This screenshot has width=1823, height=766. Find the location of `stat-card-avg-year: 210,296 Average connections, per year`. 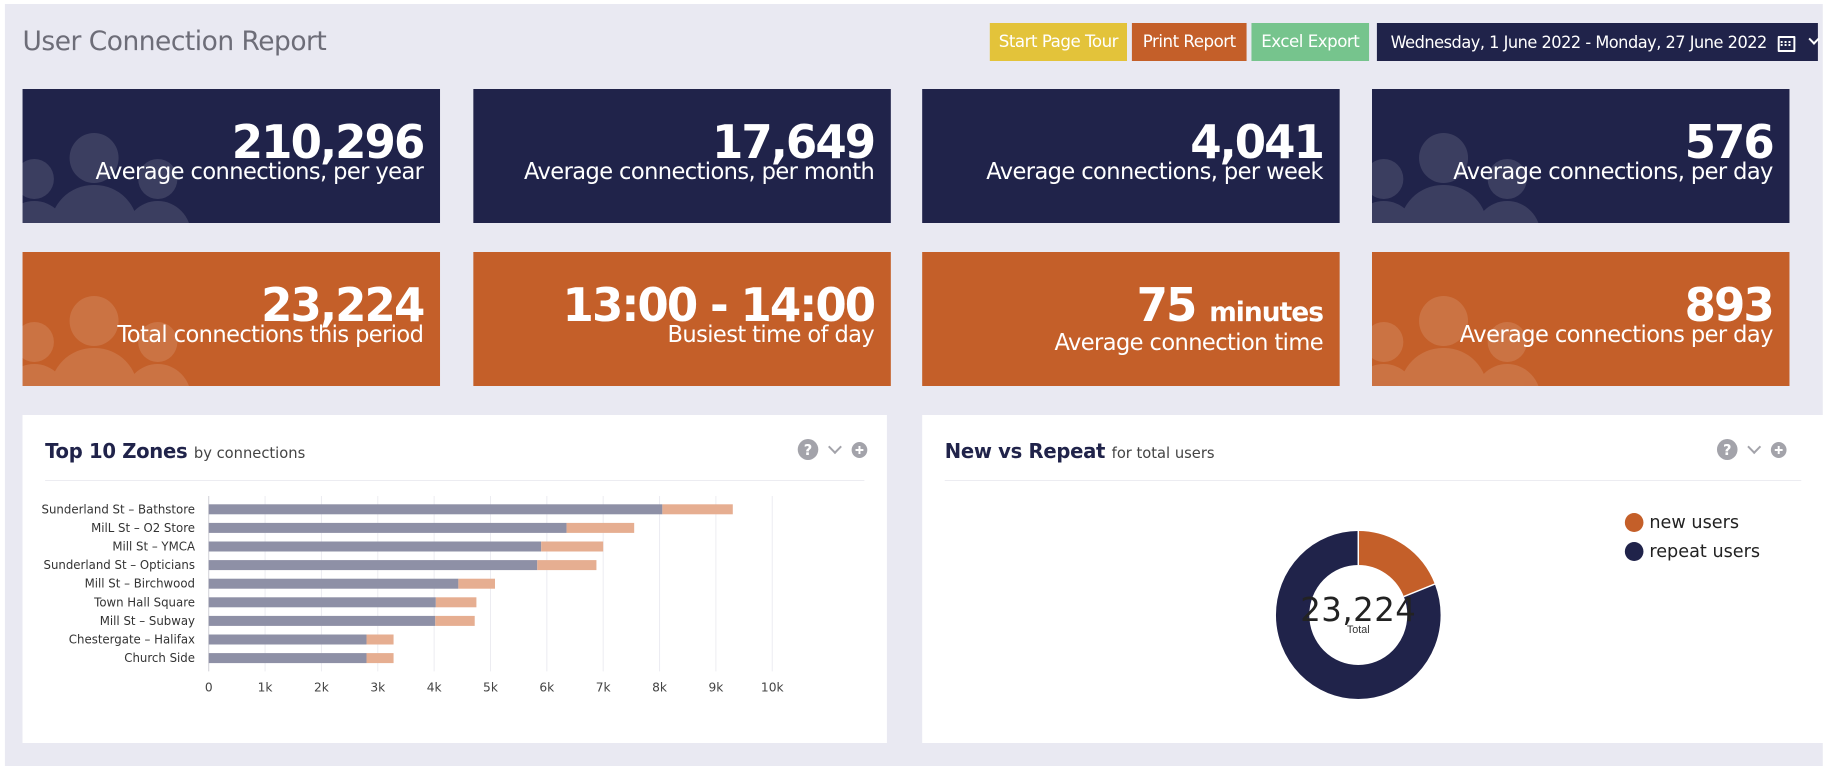

stat-card-avg-year: 210,296 Average connections, per year is located at coordinates (231, 156).